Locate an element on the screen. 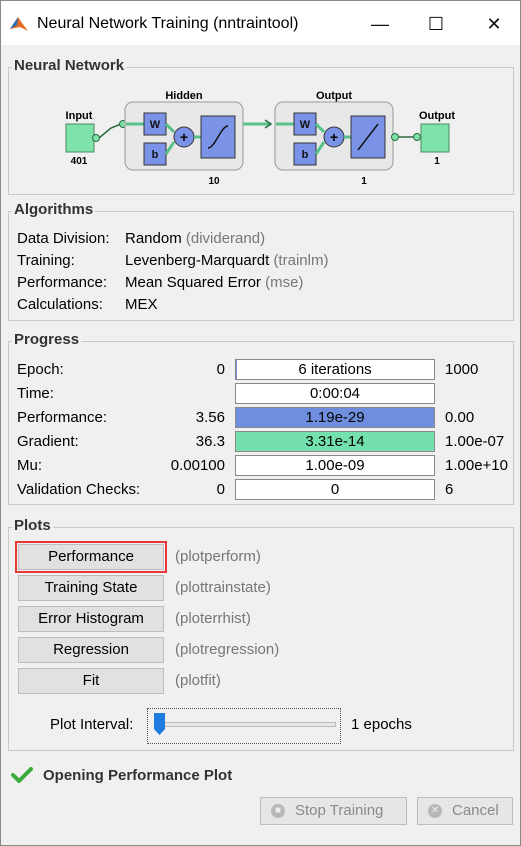 This screenshot has width=521, height=846. progress-row: Gradient: 36.3 3.31e-14 1.00e-07 is located at coordinates (263, 442).